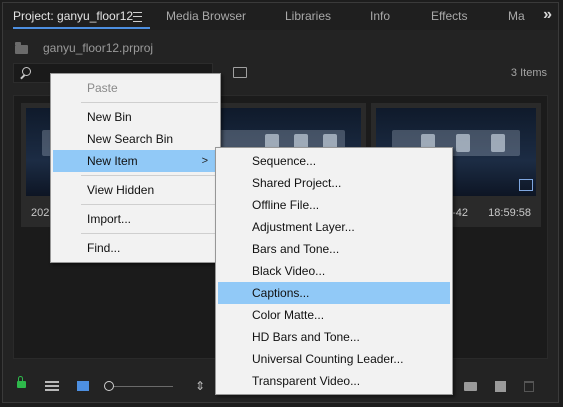 This screenshot has height=407, width=563. What do you see at coordinates (135, 139) in the screenshot?
I see `menu-item-new-search-bin: New Search Bin` at bounding box center [135, 139].